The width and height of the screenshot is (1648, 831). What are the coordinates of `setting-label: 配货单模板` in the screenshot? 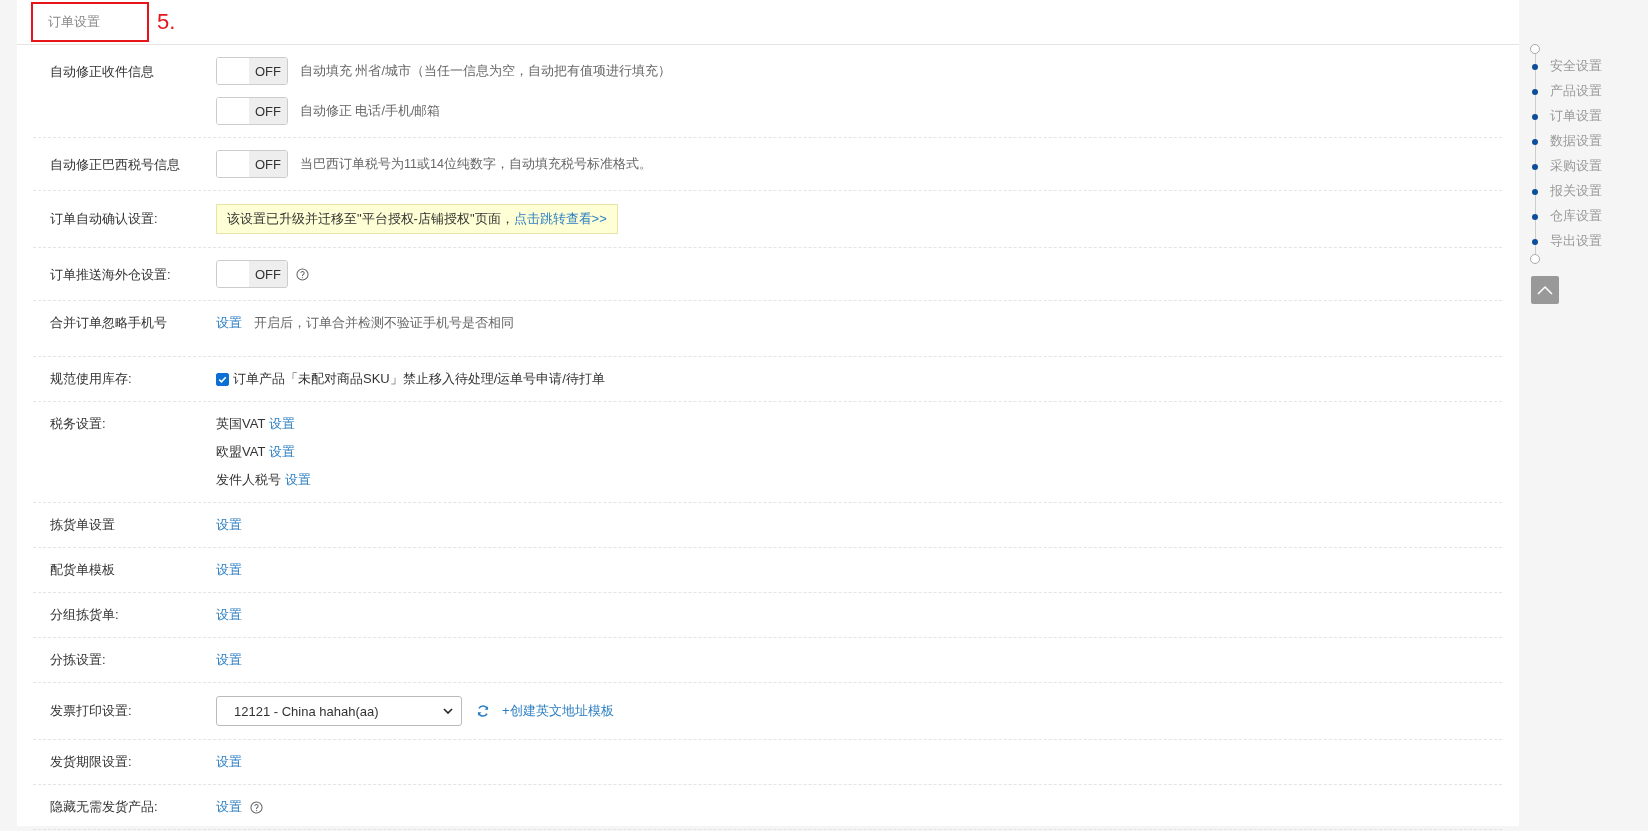 It's located at (82, 570).